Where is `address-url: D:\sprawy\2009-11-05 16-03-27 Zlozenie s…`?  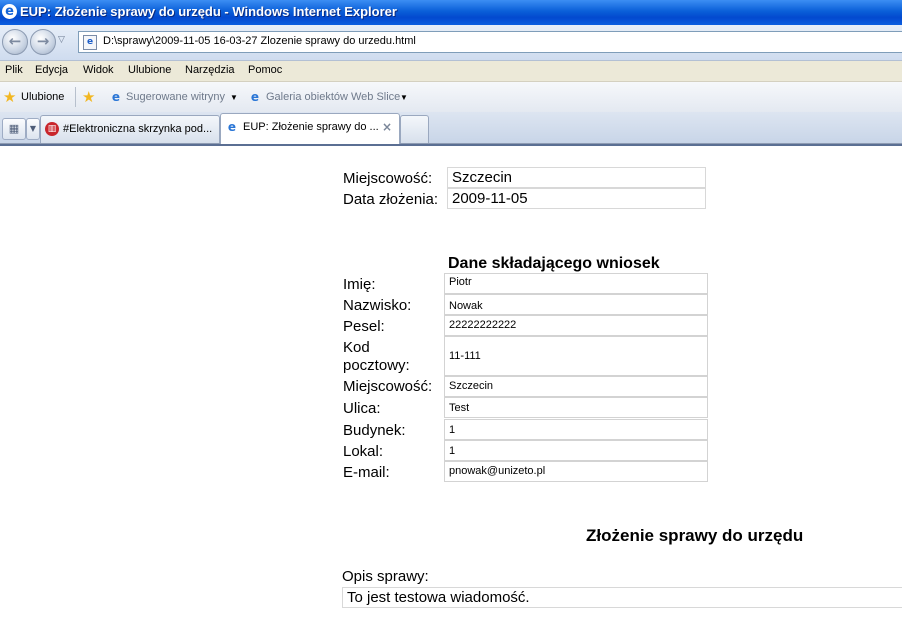 address-url: D:\sprawy\2009-11-05 16-03-27 Zlozenie s… is located at coordinates (259, 41).